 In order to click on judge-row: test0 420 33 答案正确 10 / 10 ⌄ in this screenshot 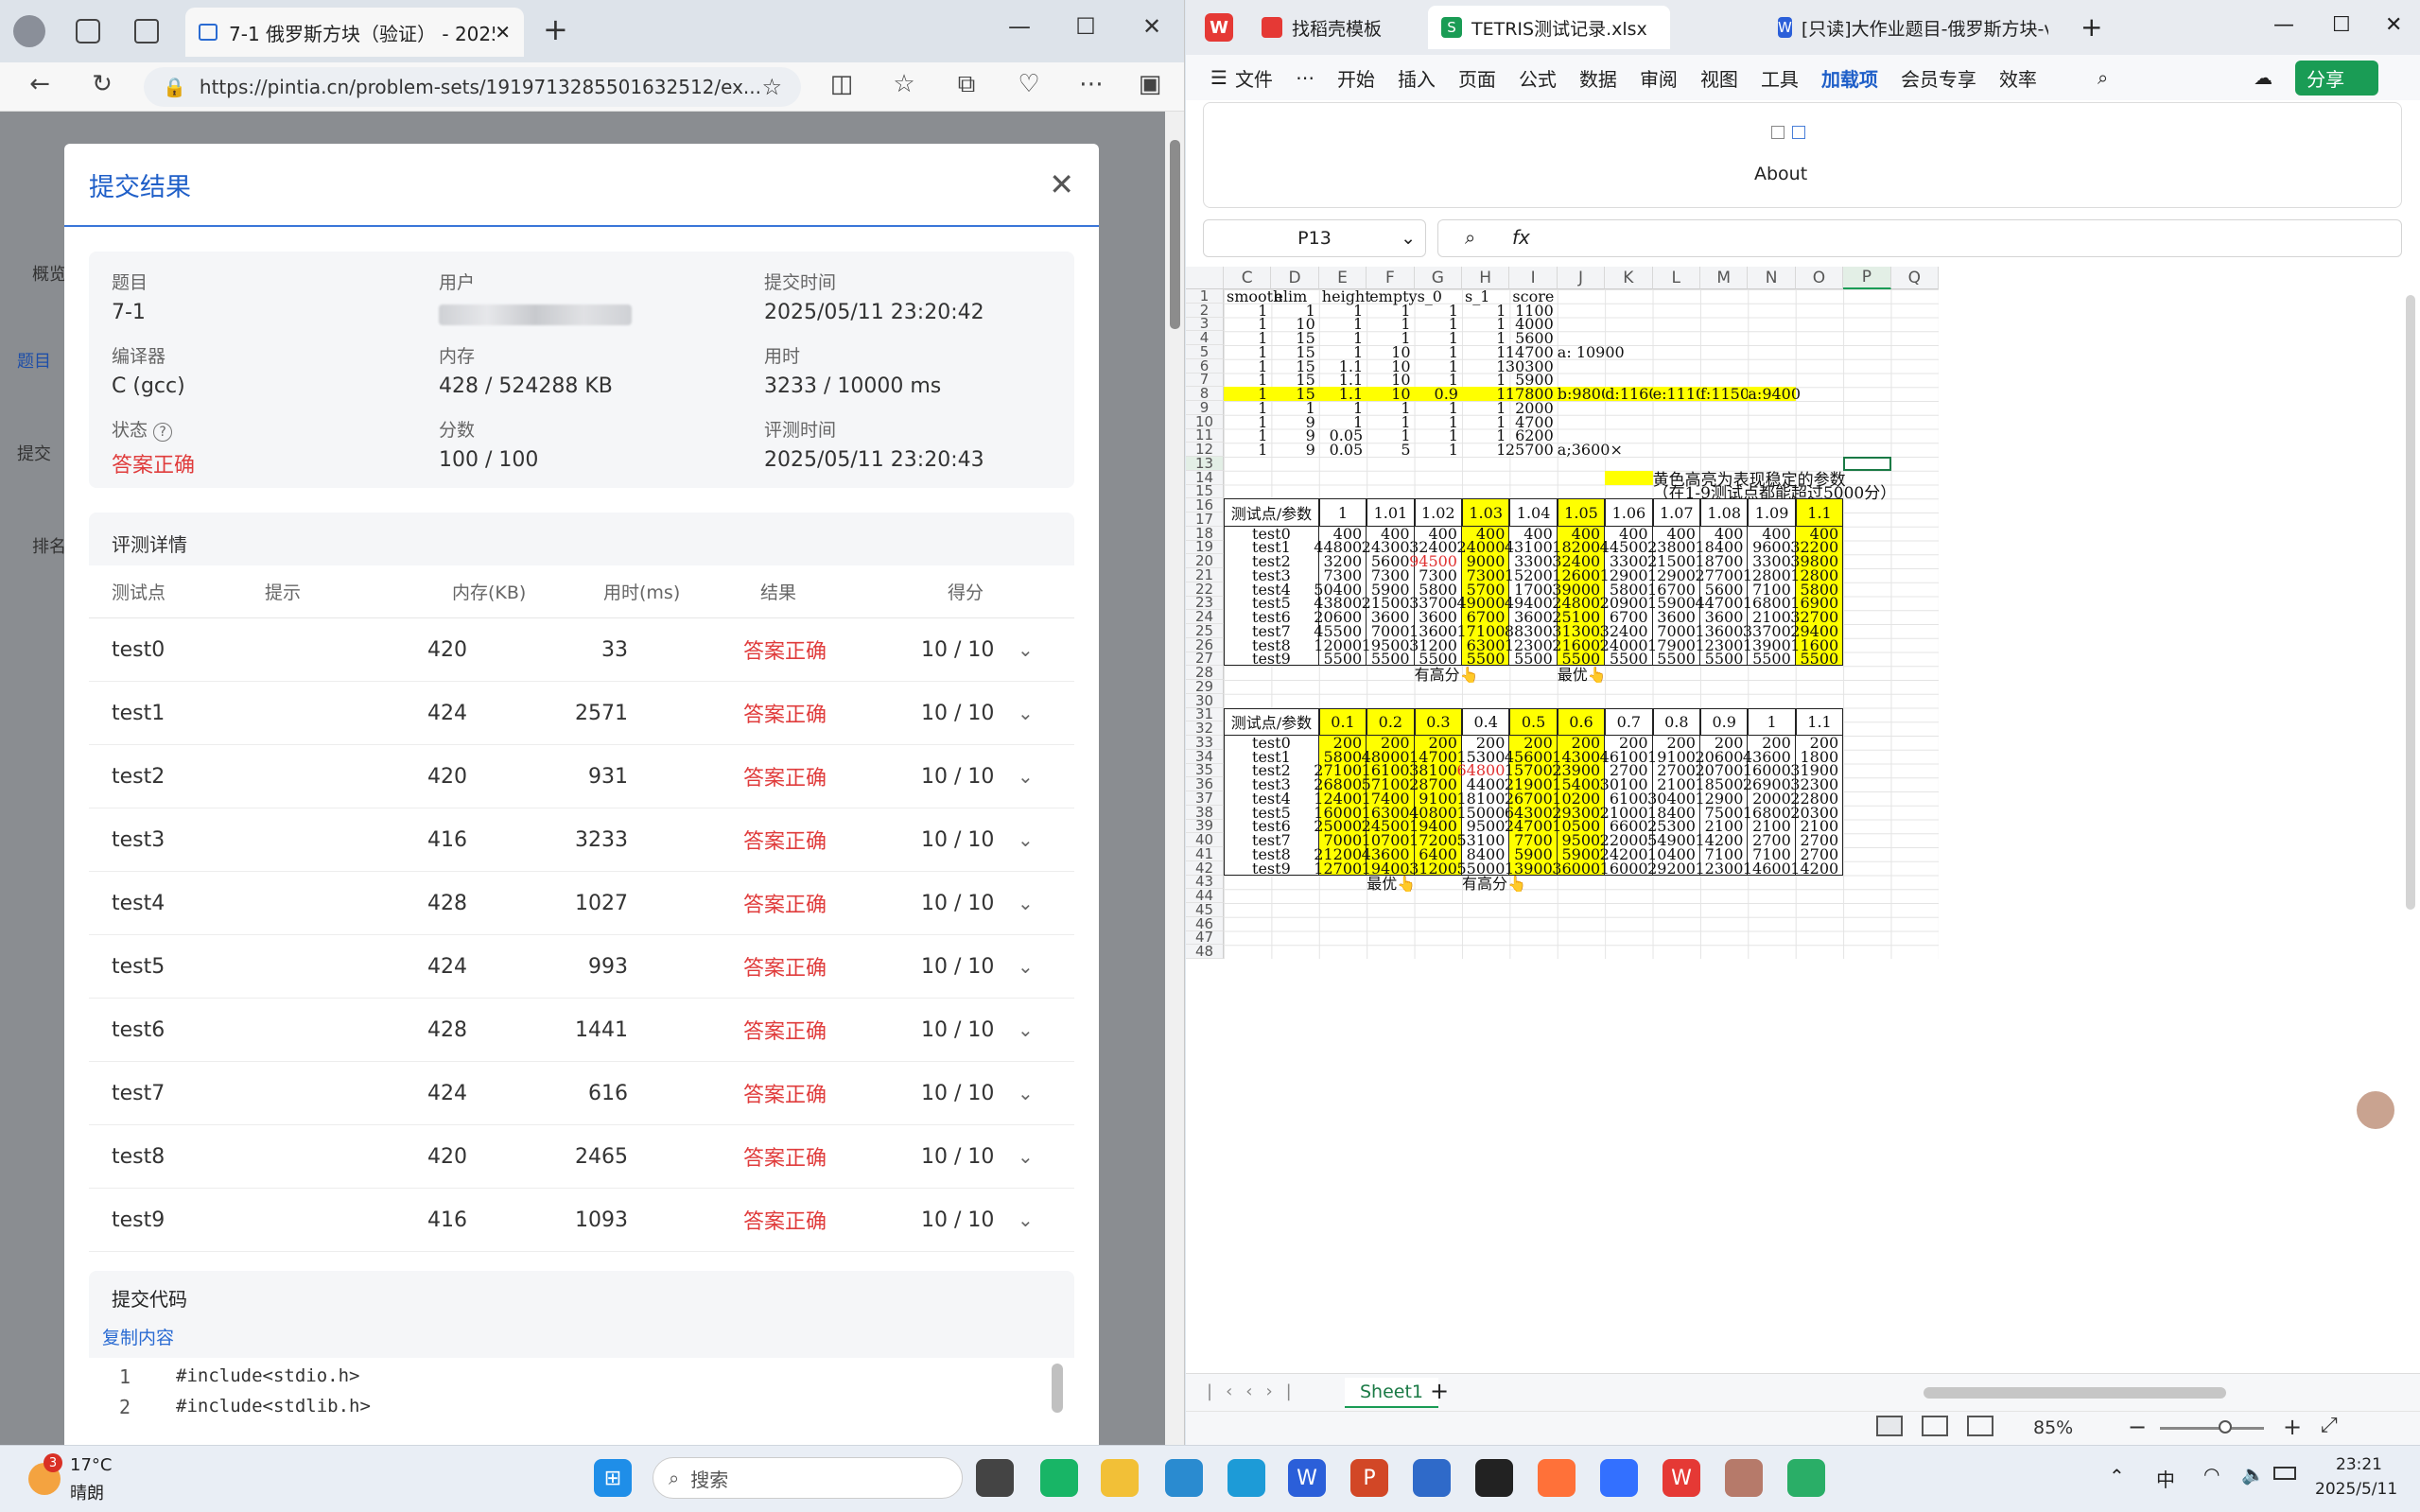, I will do `click(582, 650)`.